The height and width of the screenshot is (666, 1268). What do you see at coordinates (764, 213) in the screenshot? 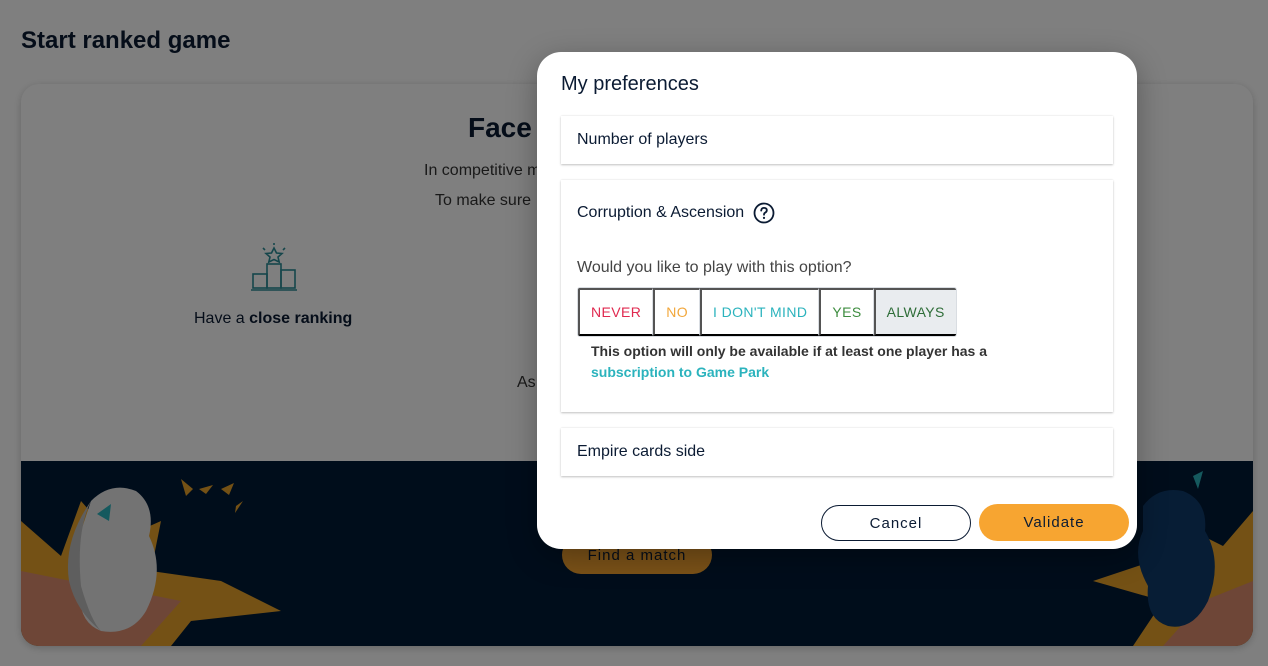
I see `help-circle-icon` at bounding box center [764, 213].